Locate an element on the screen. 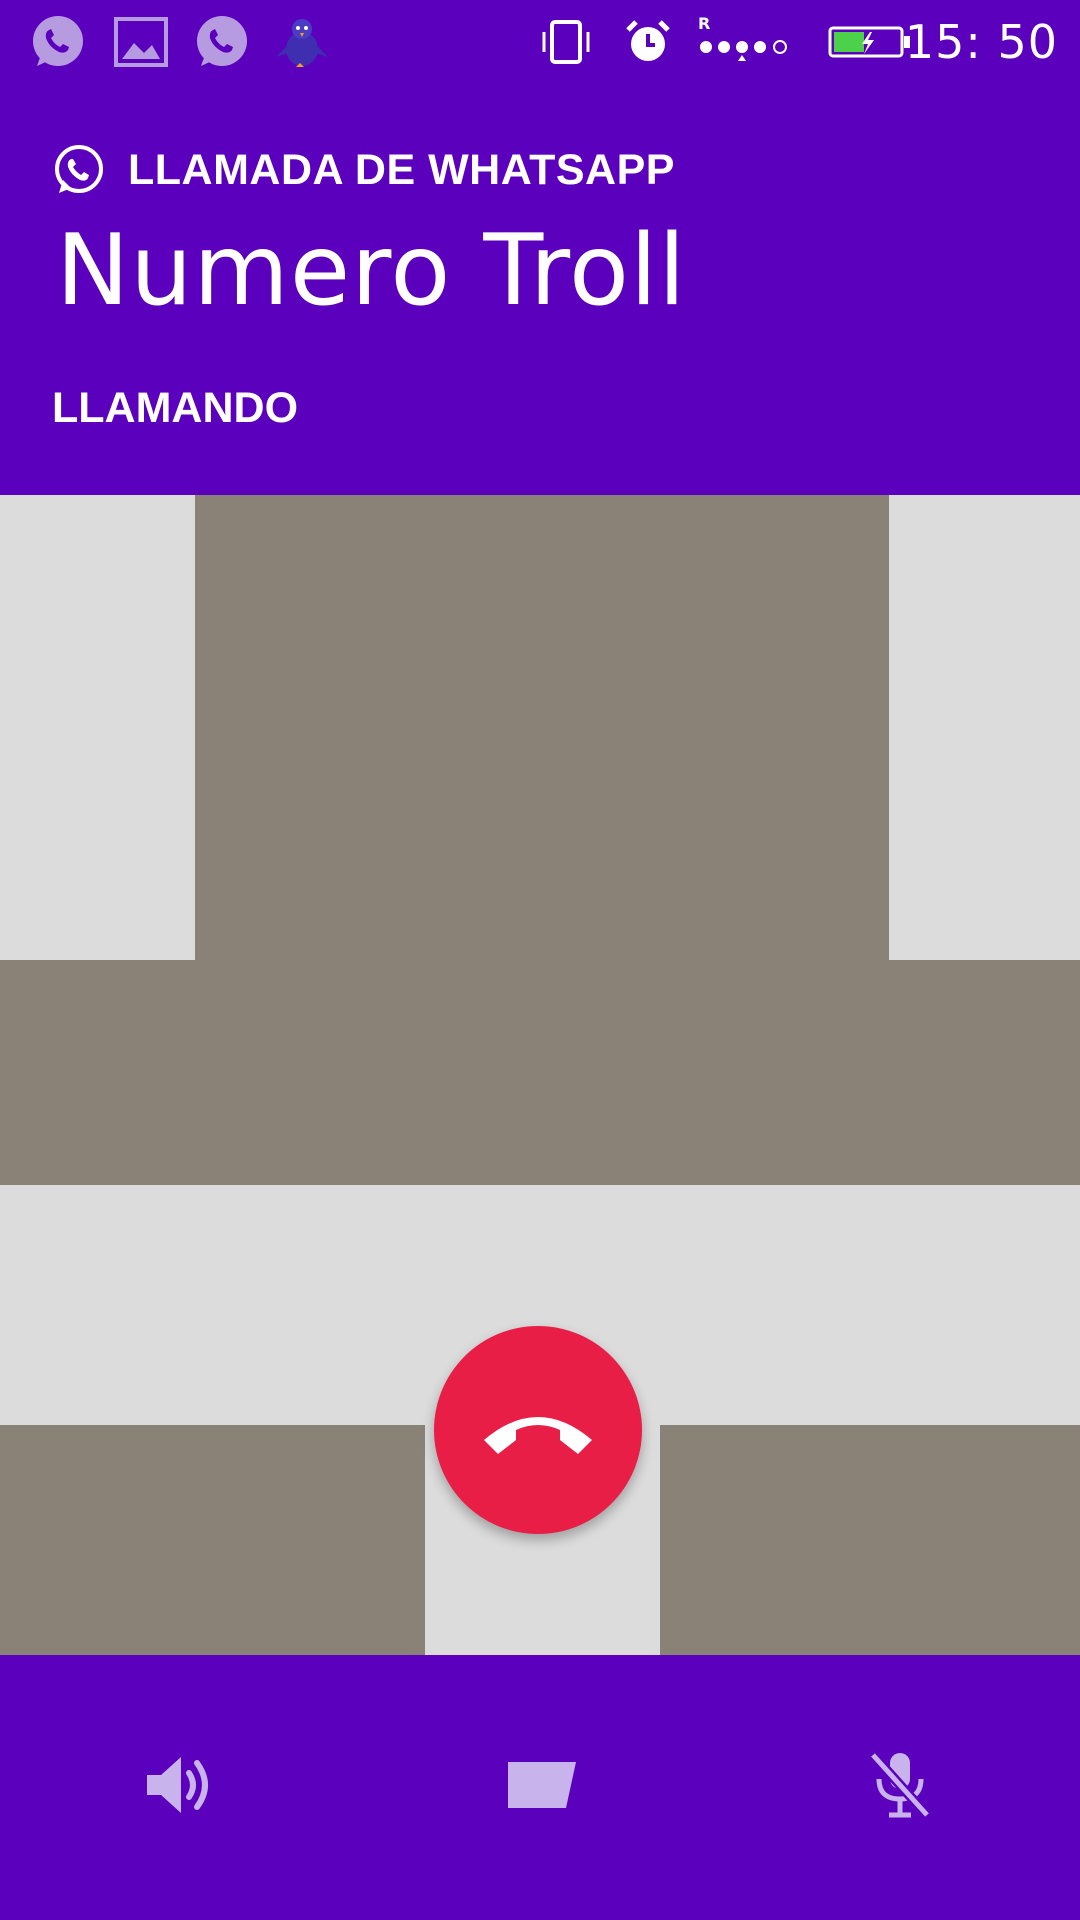 The image size is (1080, 1920). end-call-button is located at coordinates (538, 1430).